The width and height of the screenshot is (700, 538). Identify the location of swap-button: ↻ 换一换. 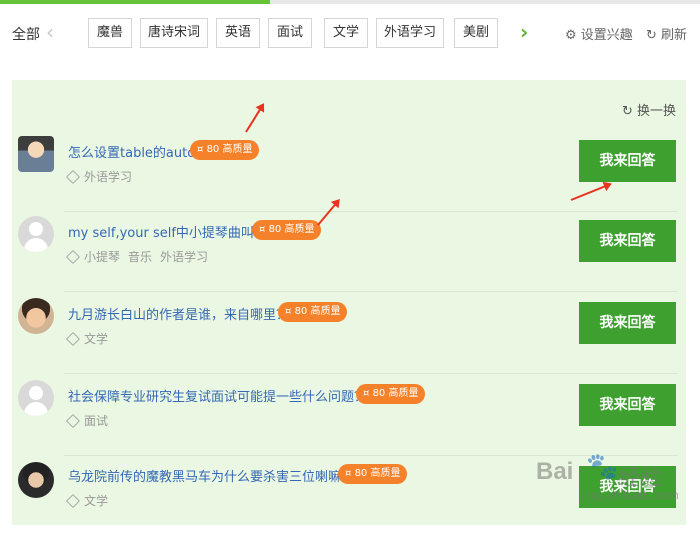
(649, 109).